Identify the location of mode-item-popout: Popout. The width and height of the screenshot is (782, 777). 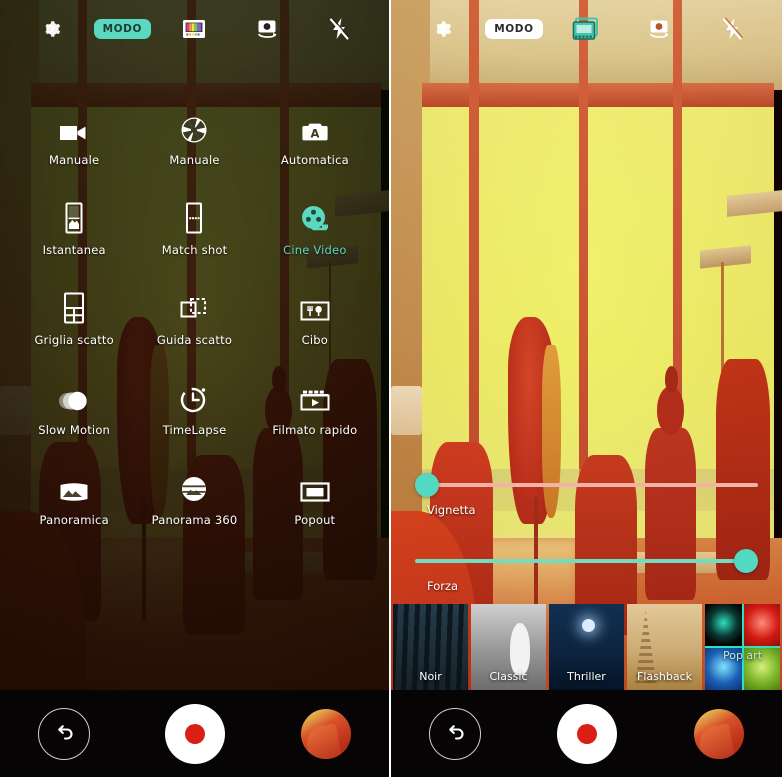
(315, 498).